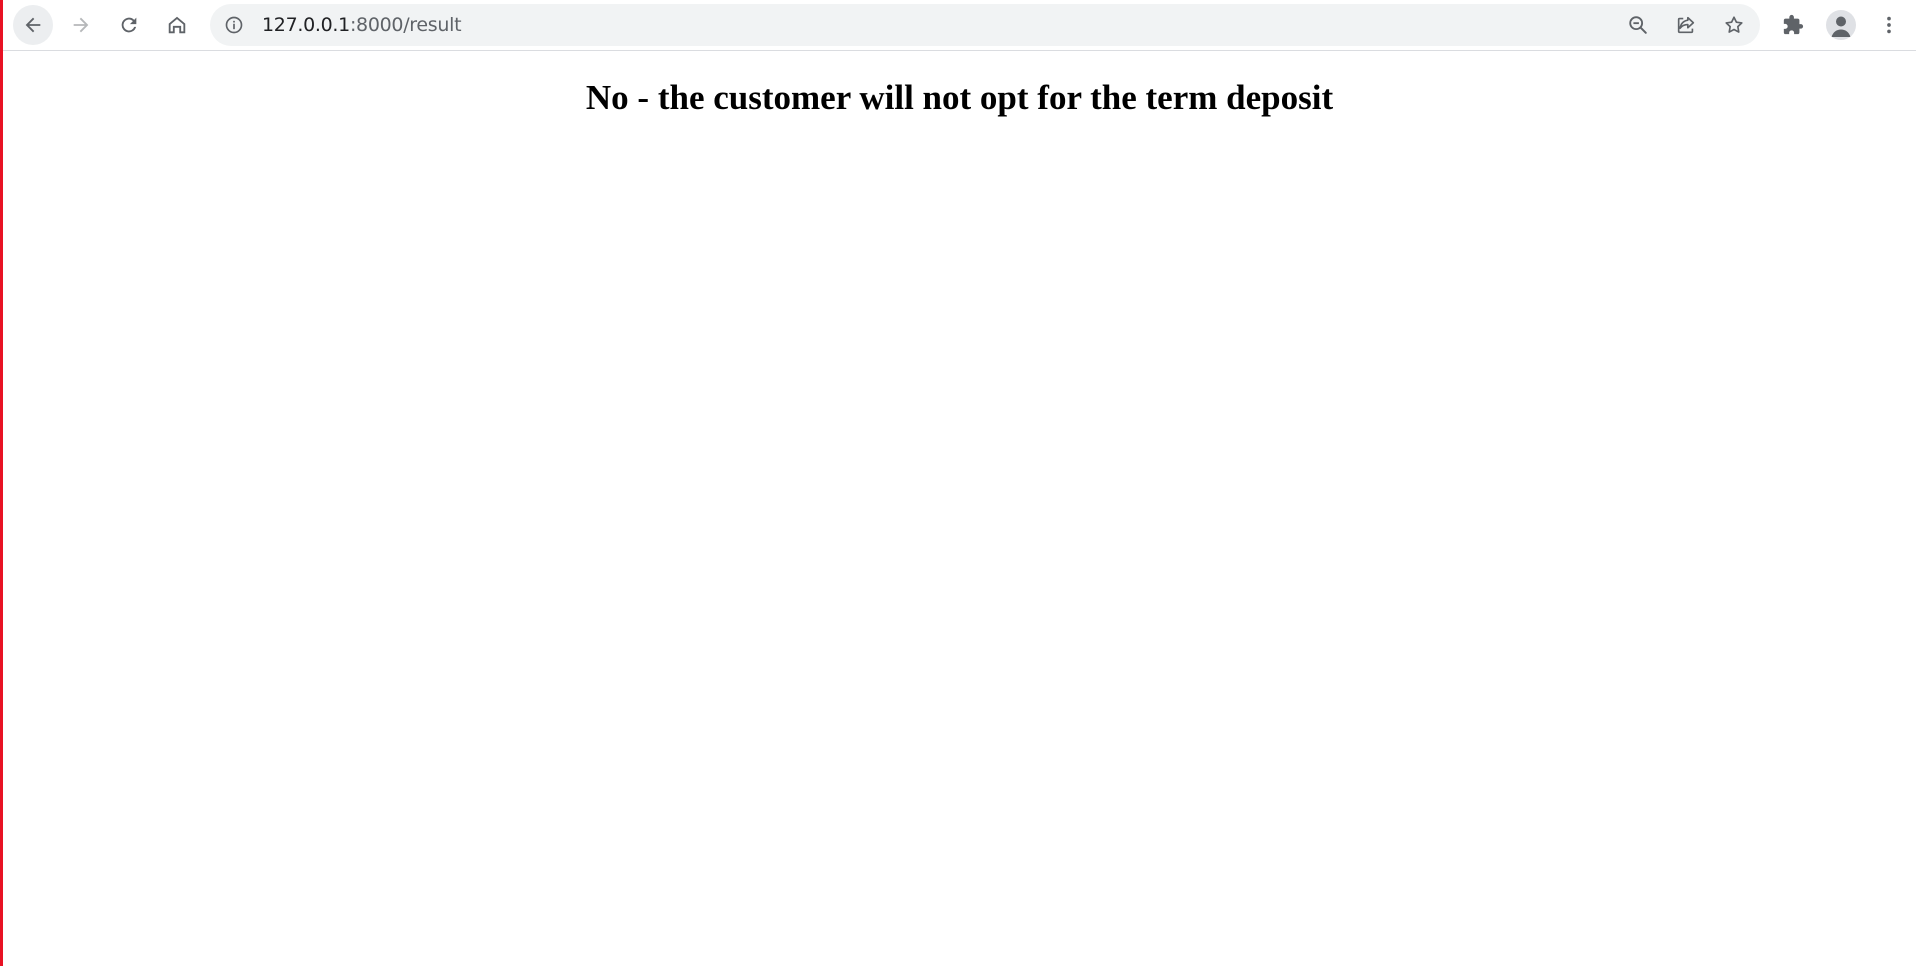 The height and width of the screenshot is (966, 1916). I want to click on reload-icon, so click(129, 25).